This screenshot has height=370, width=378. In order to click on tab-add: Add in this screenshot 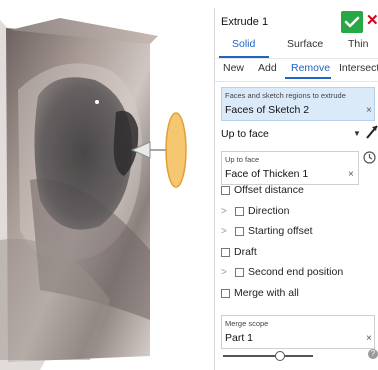, I will do `click(267, 68)`.